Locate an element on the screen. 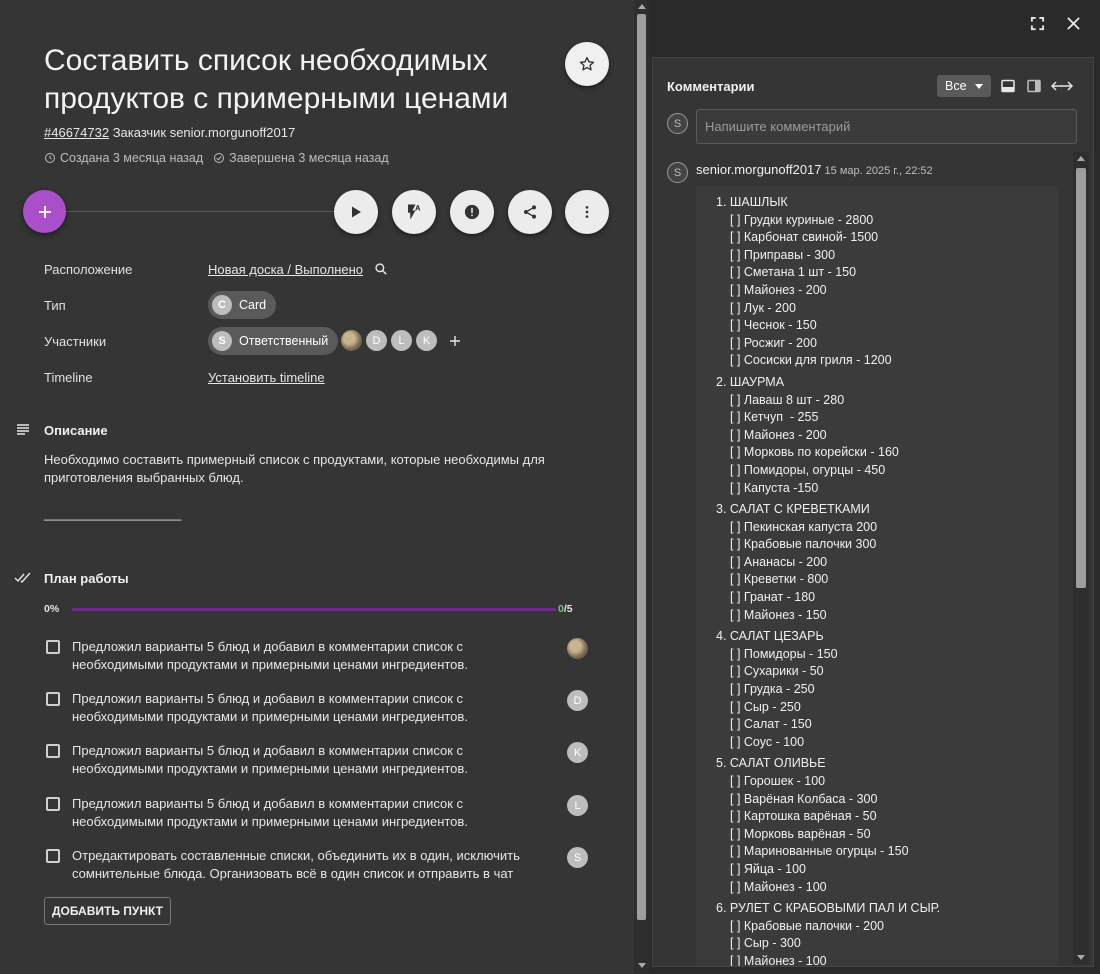 This screenshot has width=1100, height=974. alert-button is located at coordinates (472, 212).